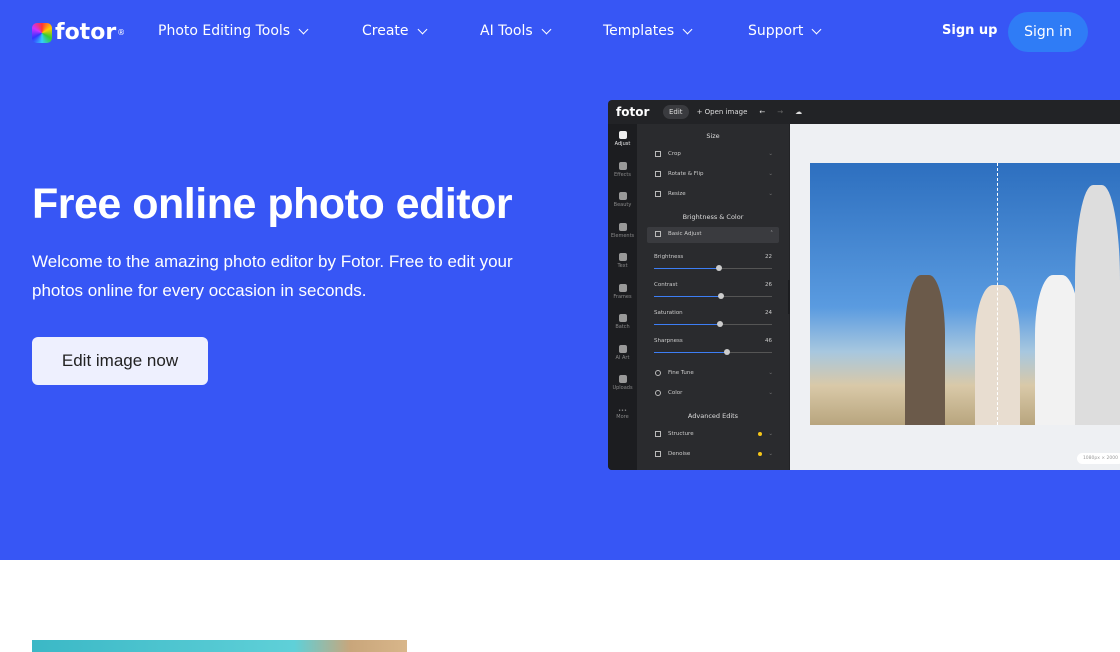  What do you see at coordinates (668, 313) in the screenshot?
I see `slider-label: Saturation` at bounding box center [668, 313].